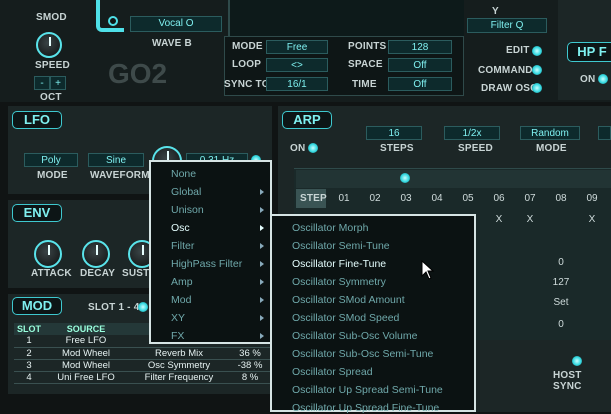 This screenshot has height=414, width=611. I want to click on table-row: 4 Uni Free LFO Filter Frequency 8 %, so click(142, 377).